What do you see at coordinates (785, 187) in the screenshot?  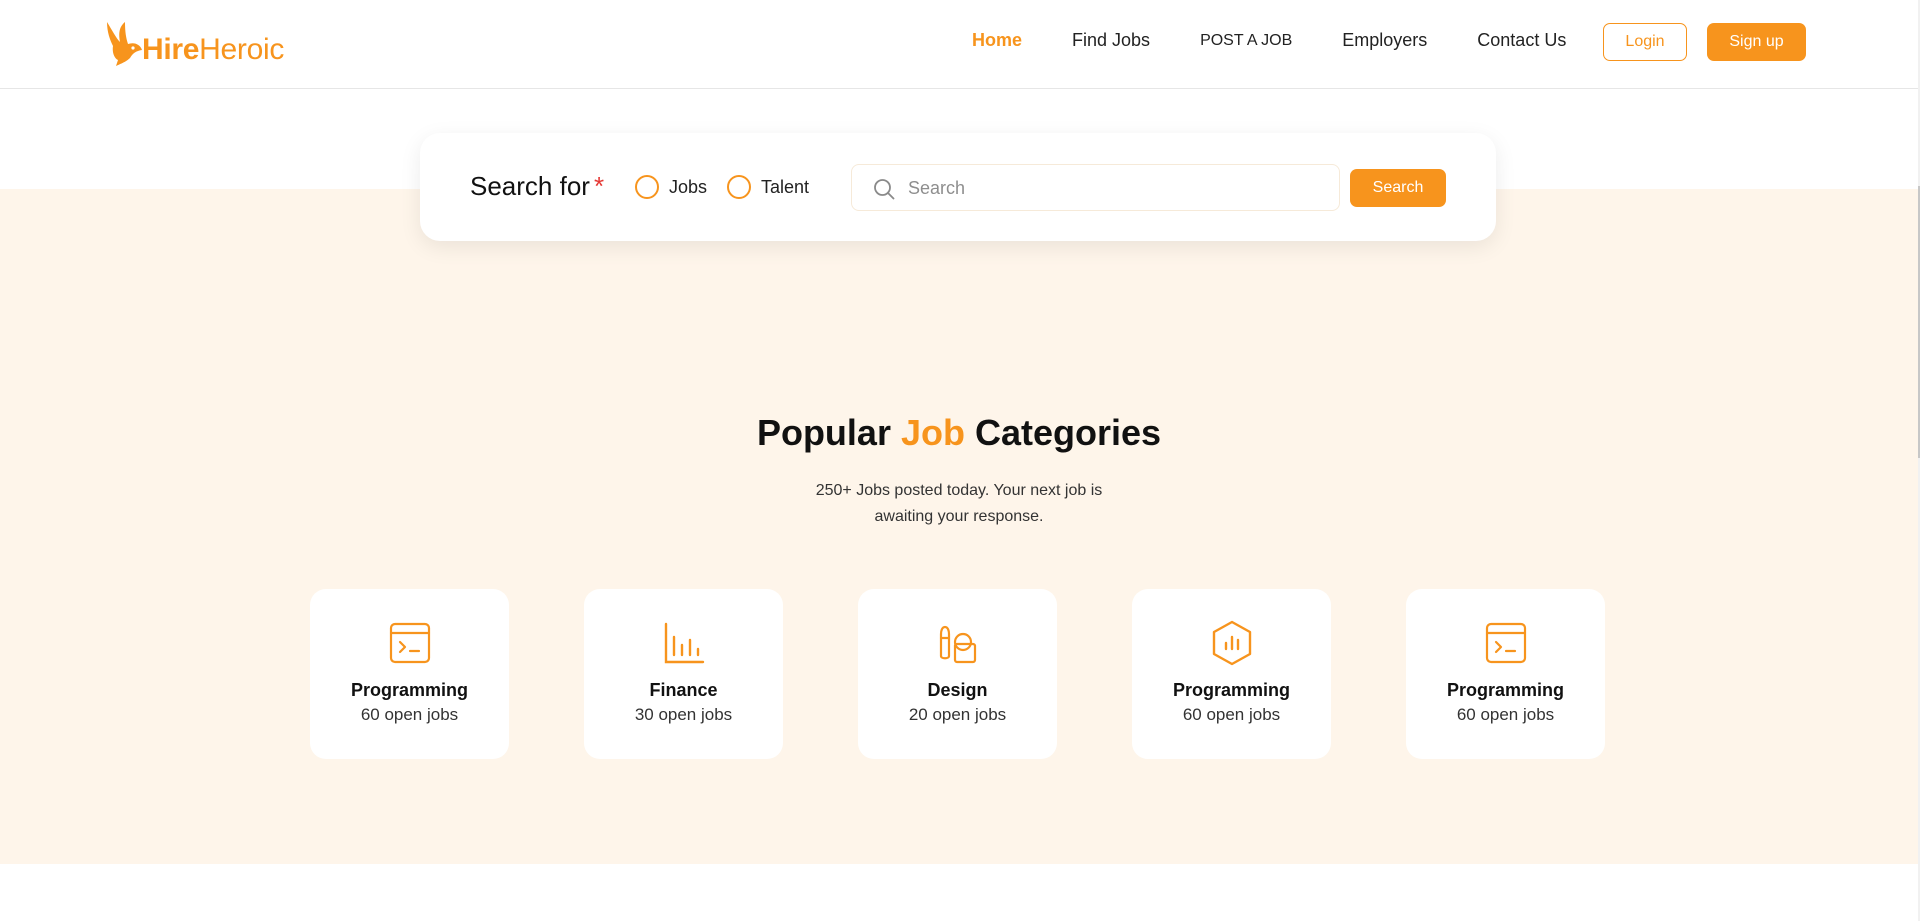 I see `radio-talent-label: Talent` at bounding box center [785, 187].